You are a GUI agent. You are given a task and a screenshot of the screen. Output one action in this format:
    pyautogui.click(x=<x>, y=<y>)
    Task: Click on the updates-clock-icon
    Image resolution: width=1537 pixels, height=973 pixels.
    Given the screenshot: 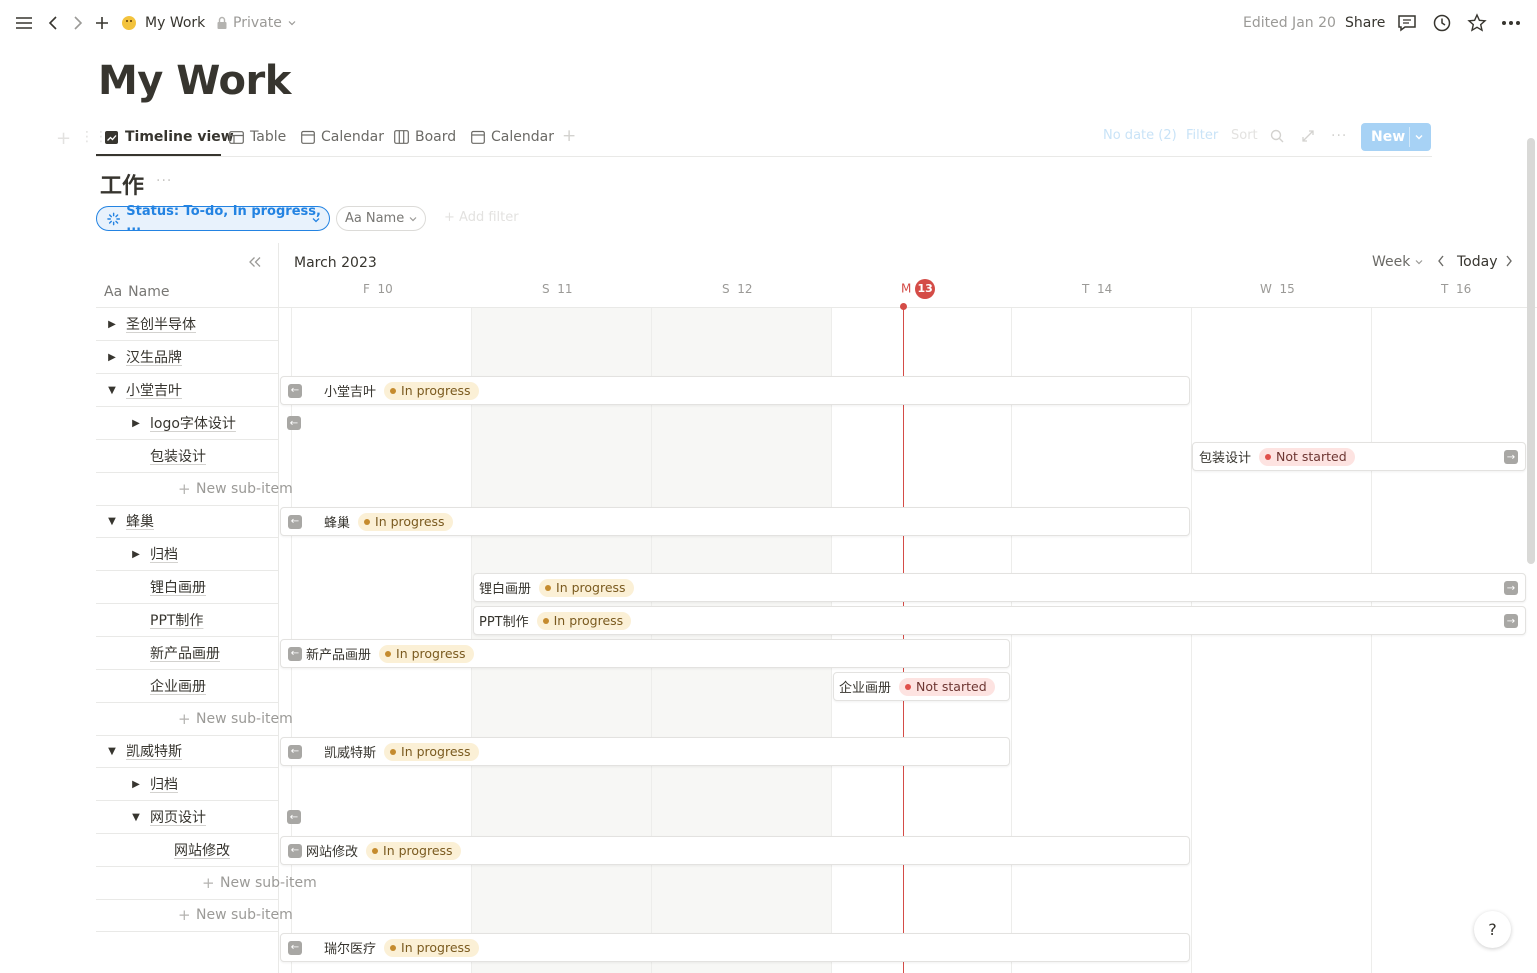 What is the action you would take?
    pyautogui.click(x=1442, y=23)
    